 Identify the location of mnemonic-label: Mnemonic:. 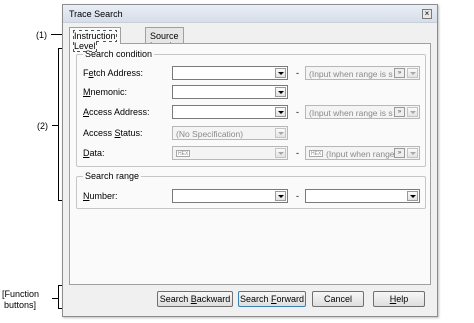
(105, 92).